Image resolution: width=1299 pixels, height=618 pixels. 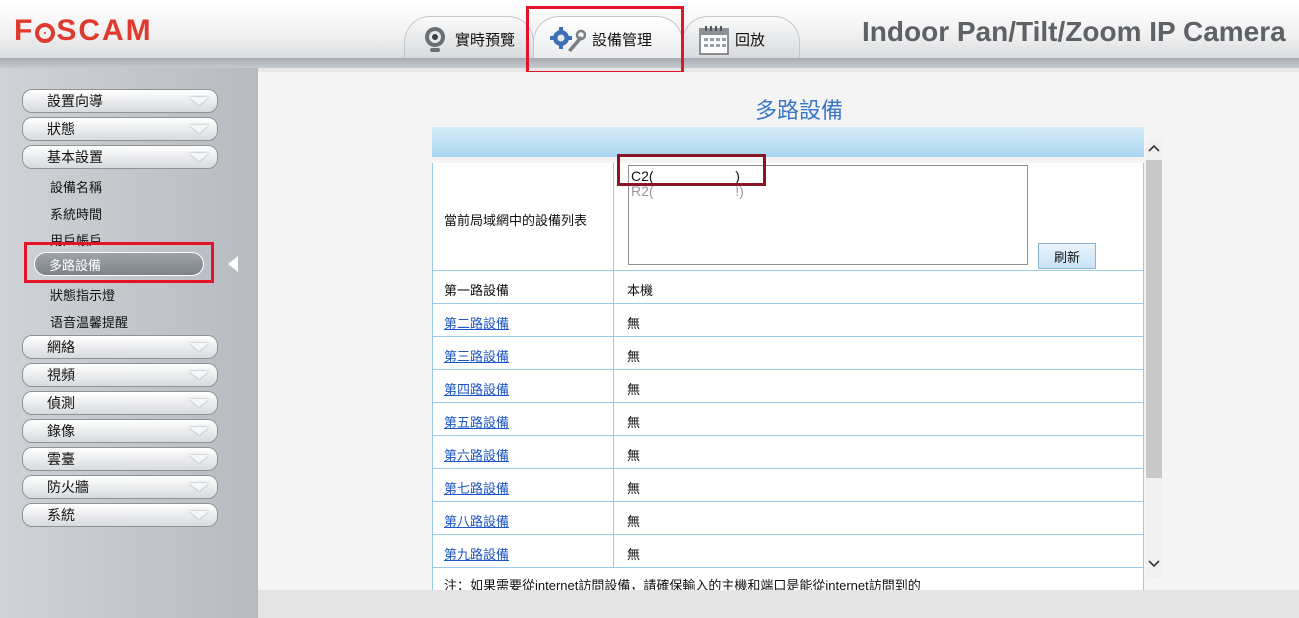 I want to click on highlight-box-device, so click(x=691, y=170).